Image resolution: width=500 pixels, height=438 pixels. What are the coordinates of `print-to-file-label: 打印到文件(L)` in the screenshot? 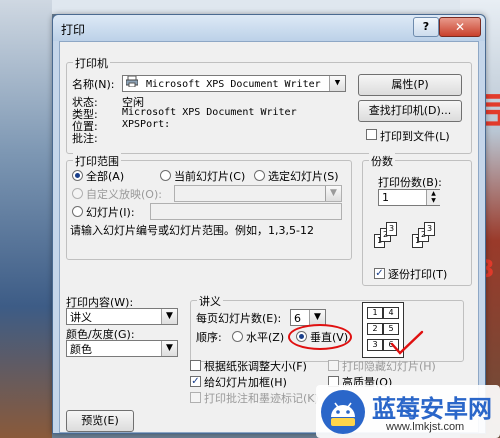 It's located at (415, 136).